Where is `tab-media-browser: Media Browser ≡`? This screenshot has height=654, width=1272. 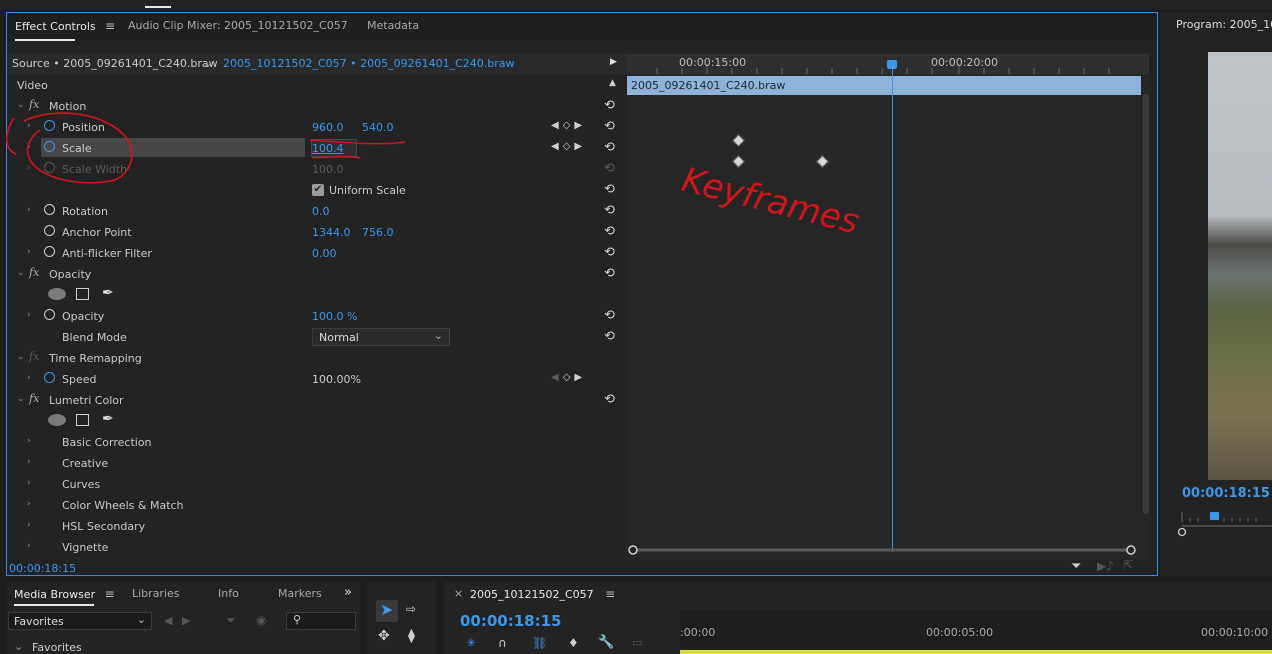
tab-media-browser: Media Browser ≡ is located at coordinates (64, 594).